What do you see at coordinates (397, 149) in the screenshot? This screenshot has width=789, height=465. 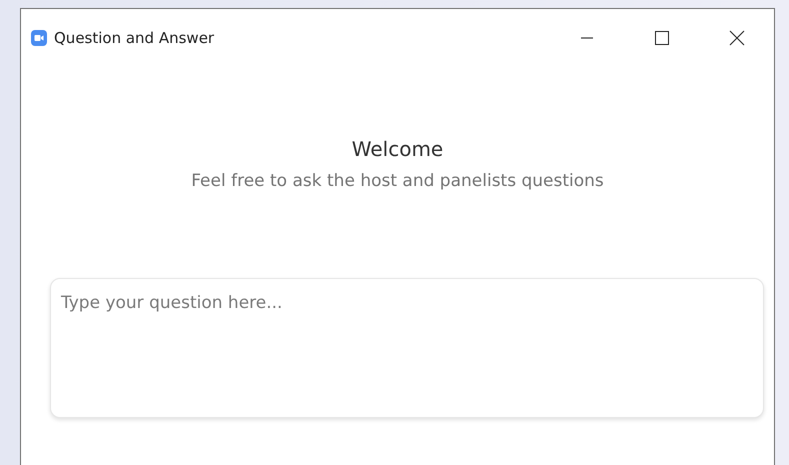 I see `welcome-heading: Welcome` at bounding box center [397, 149].